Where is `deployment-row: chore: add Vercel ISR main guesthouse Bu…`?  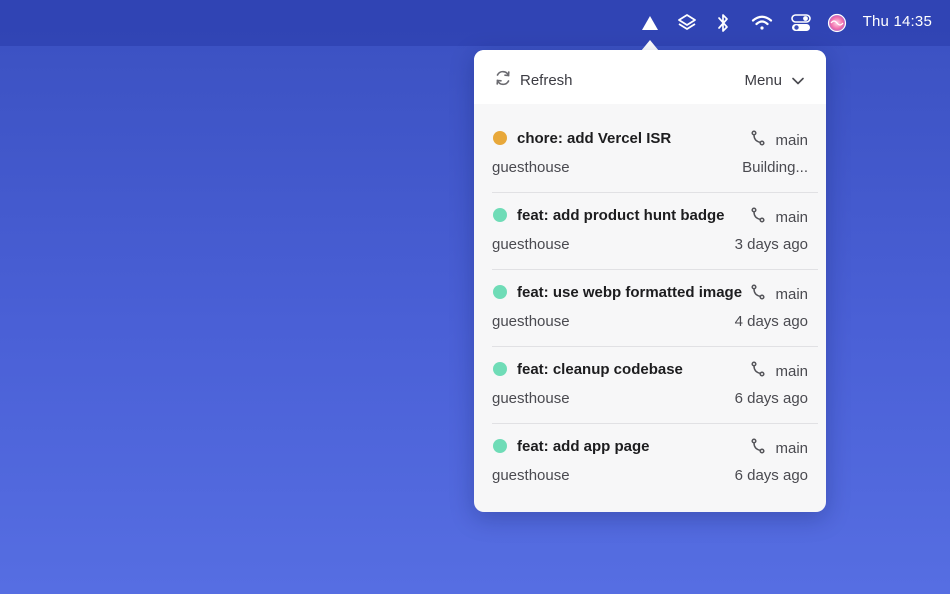 deployment-row: chore: add Vercel ISR main guesthouse Bu… is located at coordinates (655, 154).